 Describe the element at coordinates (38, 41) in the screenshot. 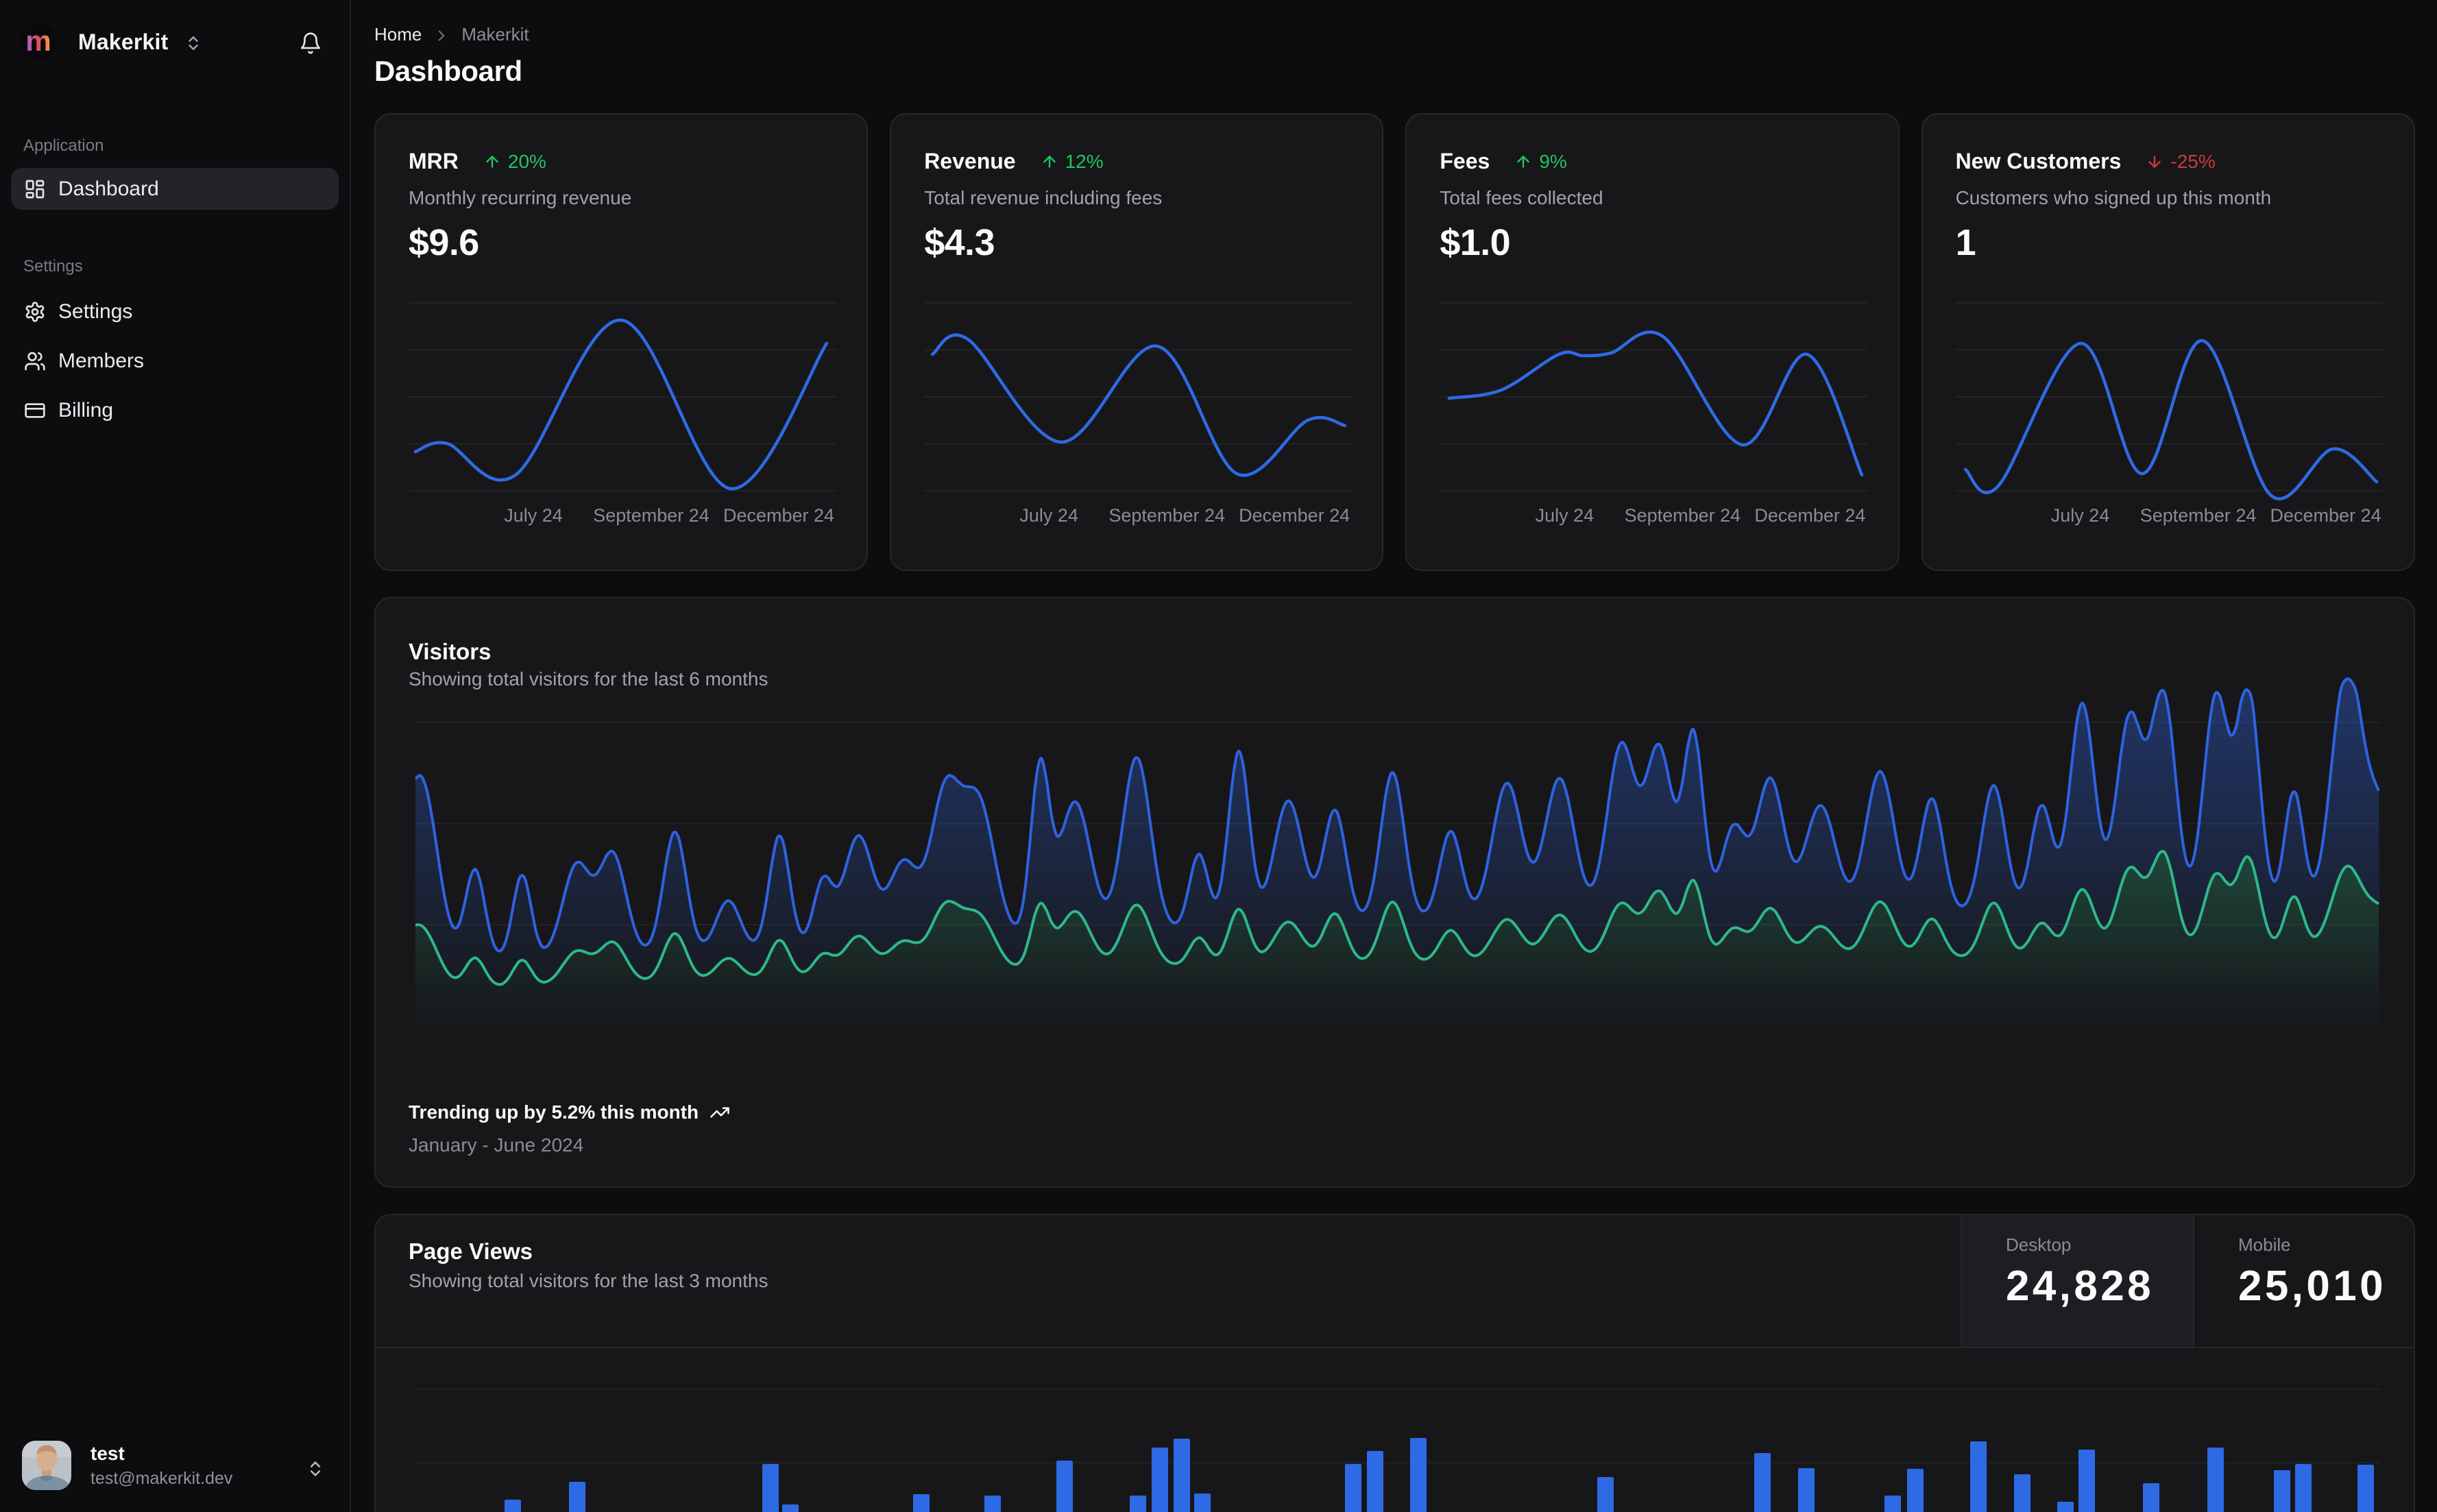

I see `svg-text: m` at that location.